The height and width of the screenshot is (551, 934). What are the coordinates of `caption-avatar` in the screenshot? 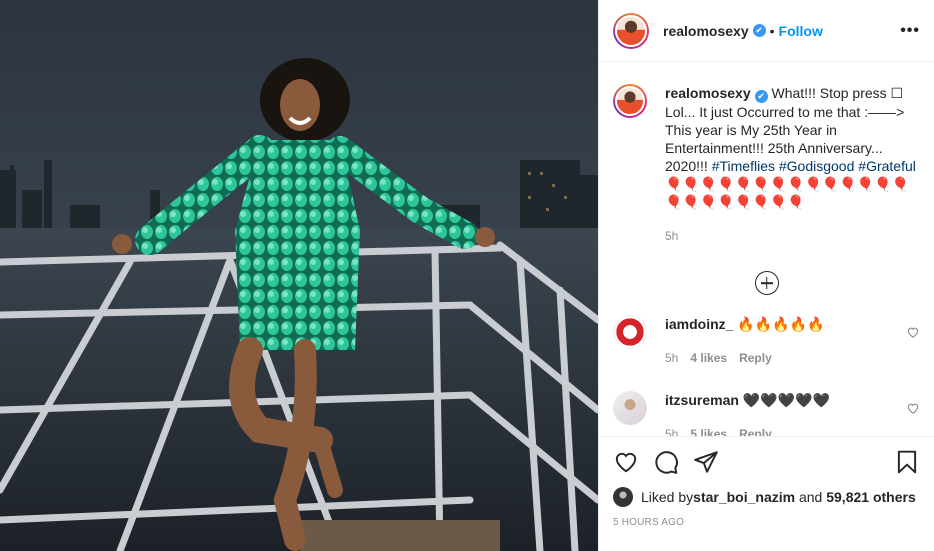 It's located at (630, 101).